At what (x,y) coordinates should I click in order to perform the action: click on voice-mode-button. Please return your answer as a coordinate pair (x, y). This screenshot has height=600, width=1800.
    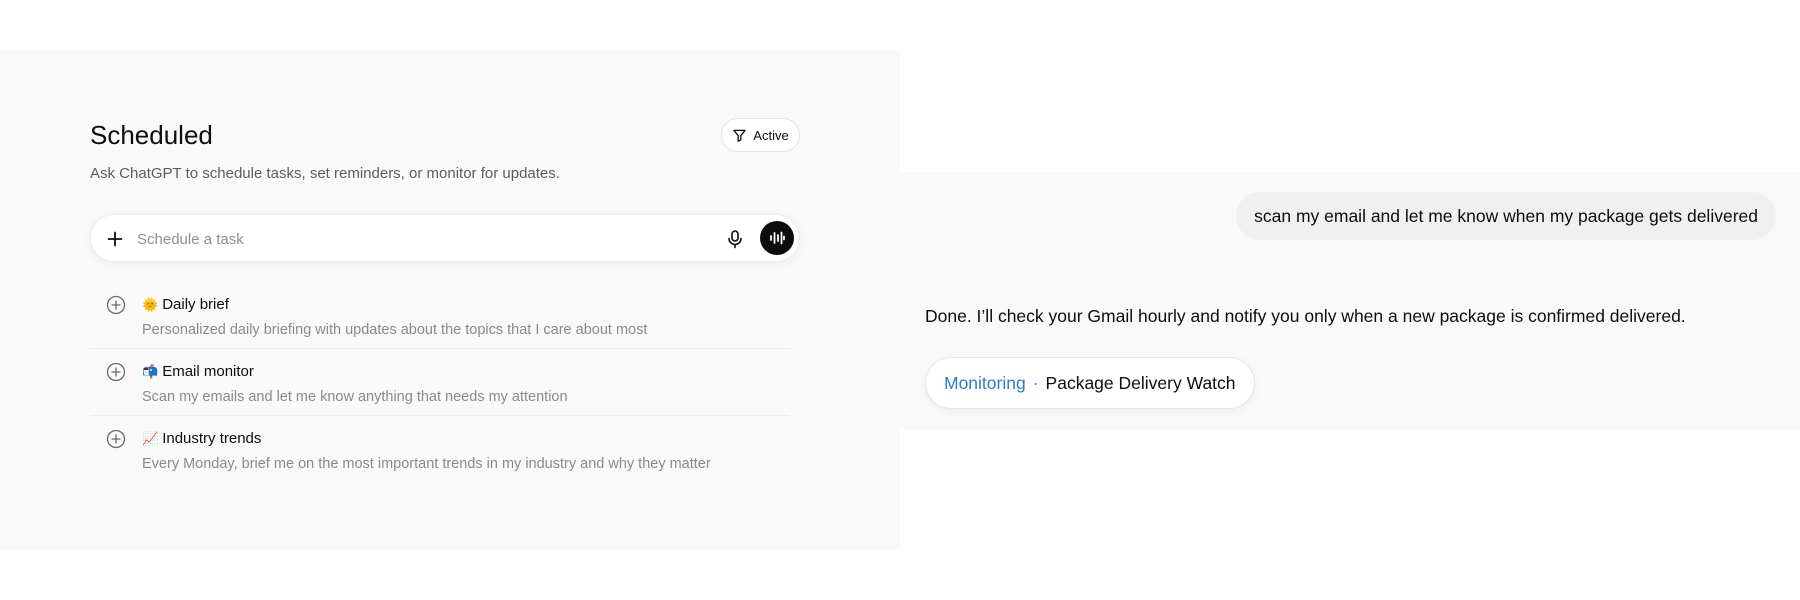
    Looking at the image, I should click on (777, 238).